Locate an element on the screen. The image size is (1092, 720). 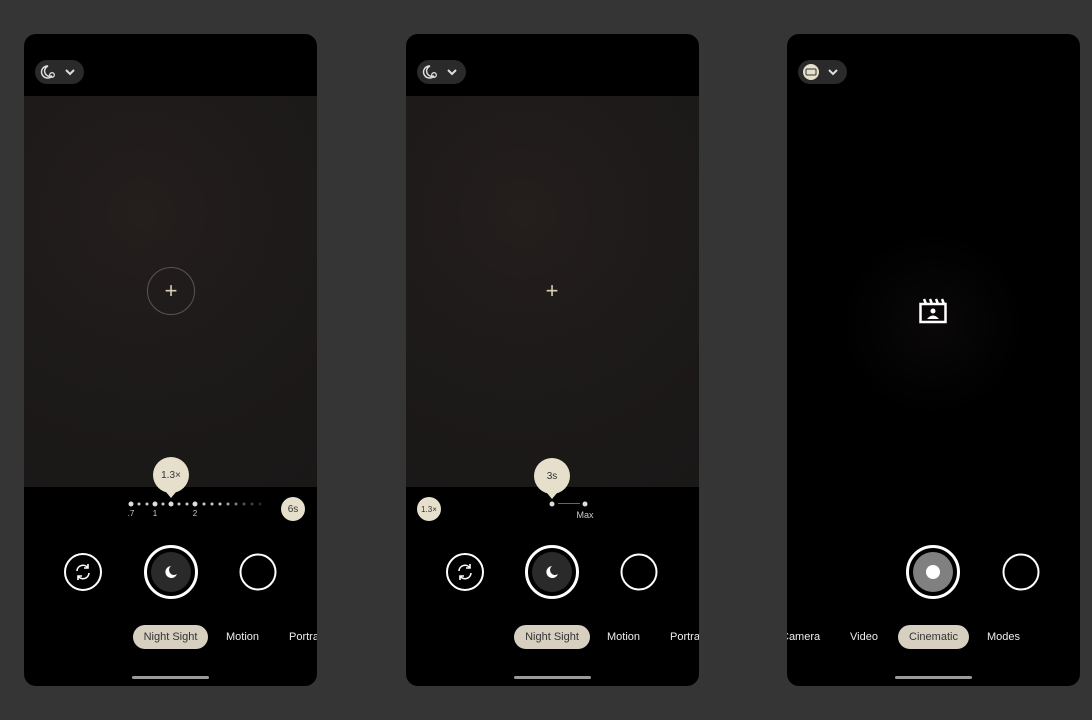
slider-point is located at coordinates (552, 504).